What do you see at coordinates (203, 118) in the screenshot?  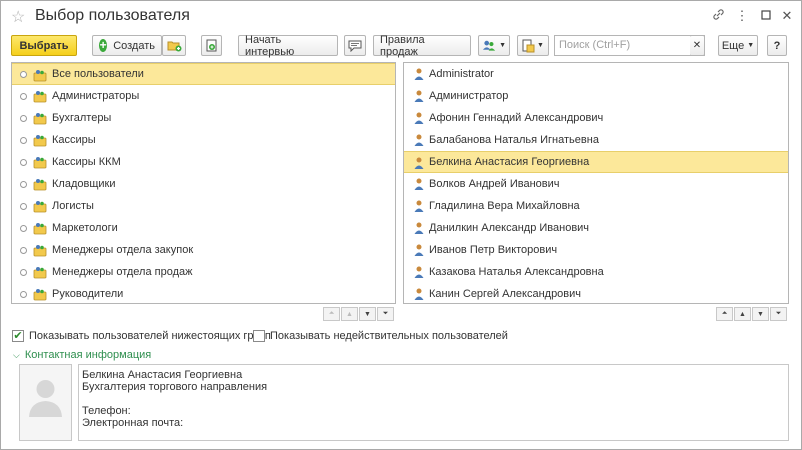 I see `group-row: Бухгалтеры` at bounding box center [203, 118].